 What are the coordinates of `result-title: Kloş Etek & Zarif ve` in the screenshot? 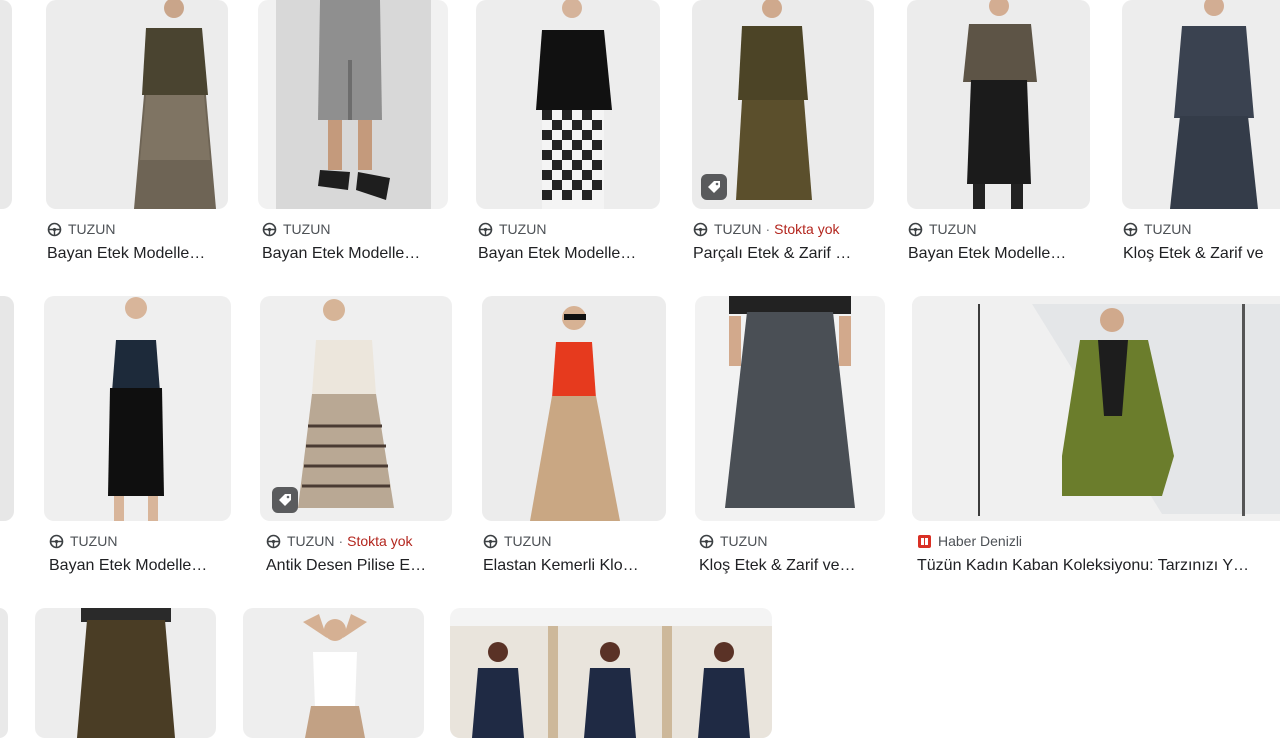 It's located at (1201, 254).